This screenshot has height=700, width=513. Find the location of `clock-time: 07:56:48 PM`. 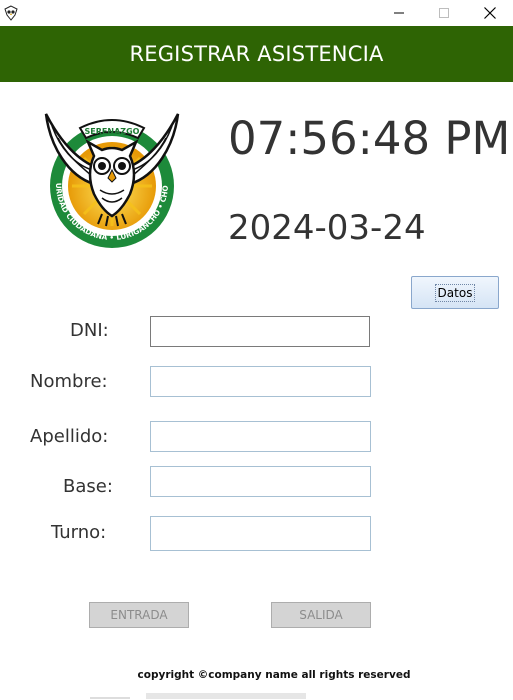

clock-time: 07:56:48 PM is located at coordinates (369, 138).